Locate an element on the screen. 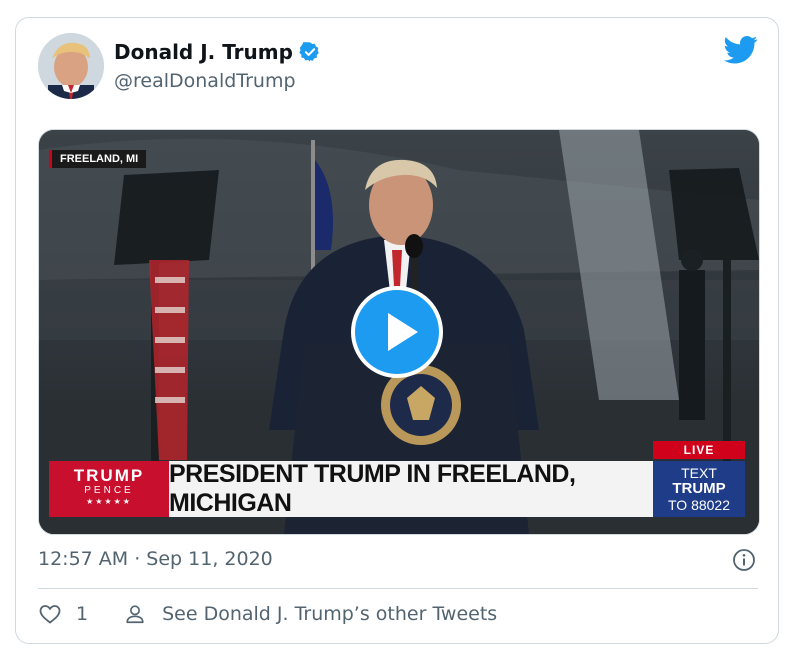  info-icon is located at coordinates (744, 560).